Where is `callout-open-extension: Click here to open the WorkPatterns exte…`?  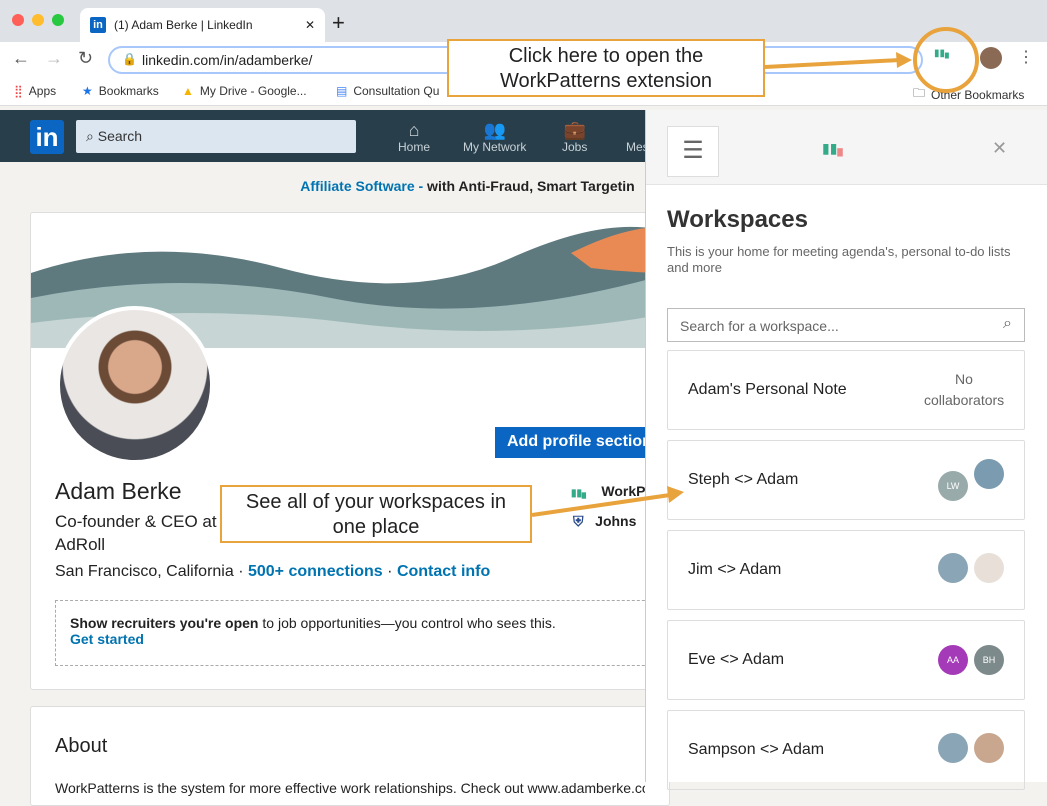 callout-open-extension: Click here to open the WorkPatterns exte… is located at coordinates (606, 68).